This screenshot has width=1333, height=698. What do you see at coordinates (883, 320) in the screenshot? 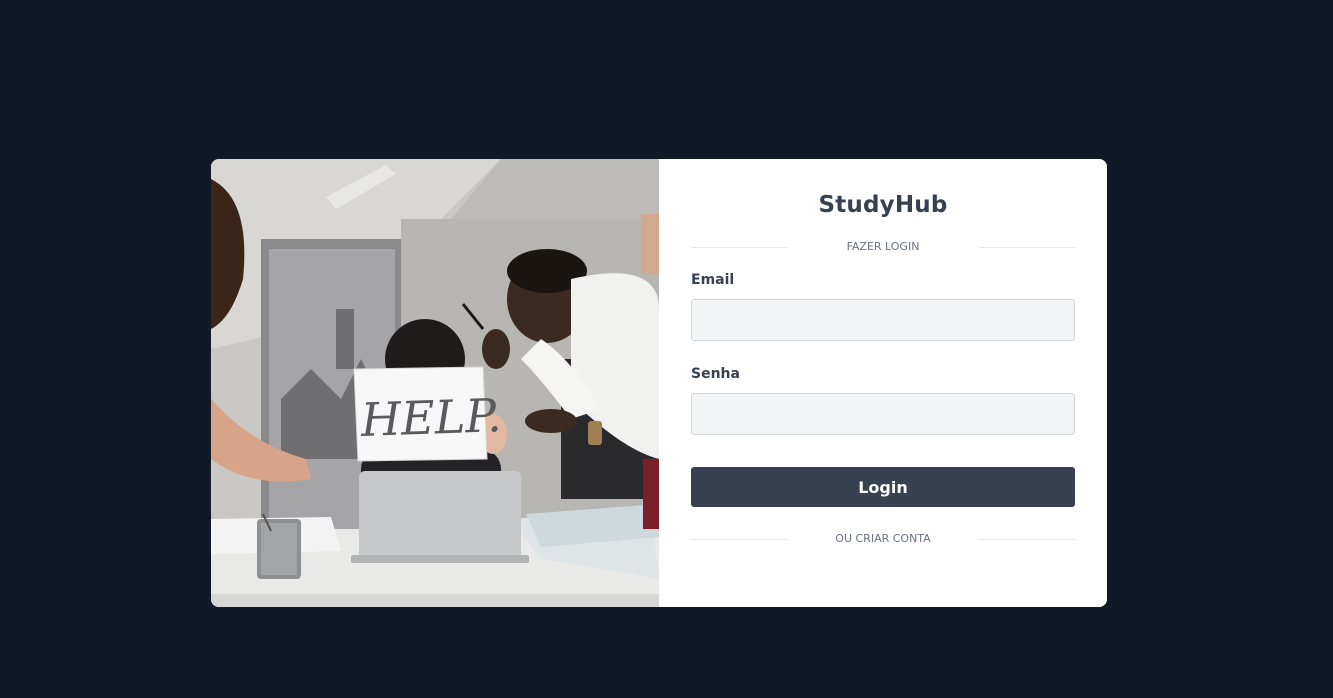
I see `email-field` at bounding box center [883, 320].